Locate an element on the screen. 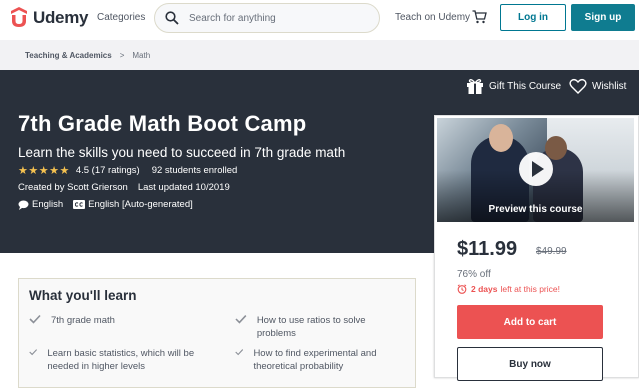 The image size is (639, 388). captions-item: English [Auto-generated] is located at coordinates (133, 204).